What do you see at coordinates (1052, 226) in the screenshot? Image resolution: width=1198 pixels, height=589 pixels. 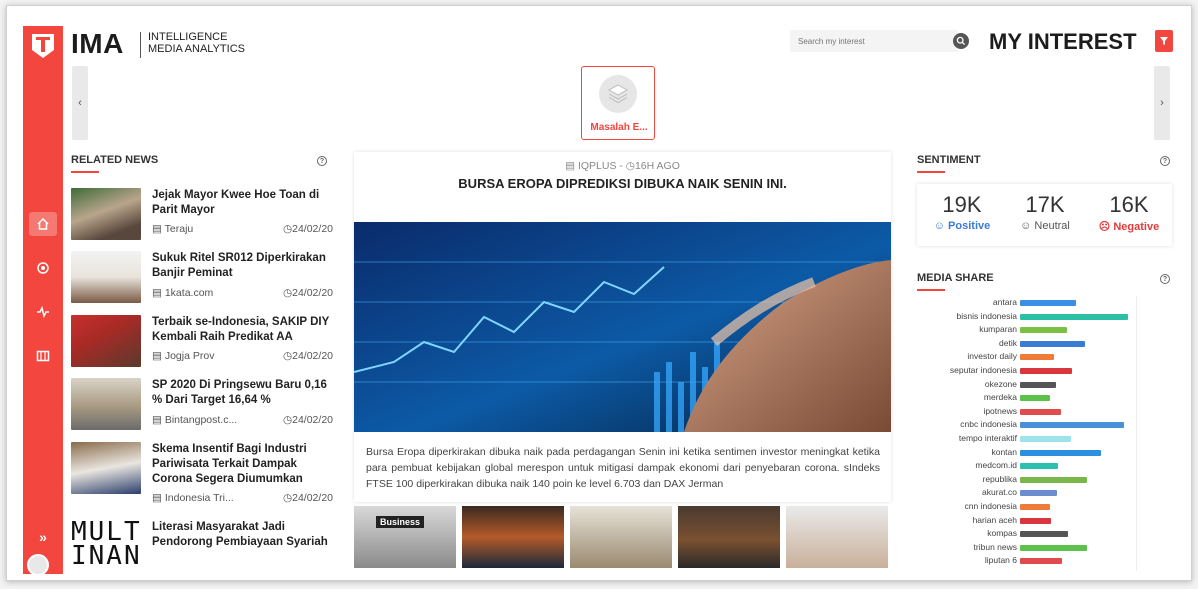 I see `sentiment-neutral-label-text: Neutral` at bounding box center [1052, 226].